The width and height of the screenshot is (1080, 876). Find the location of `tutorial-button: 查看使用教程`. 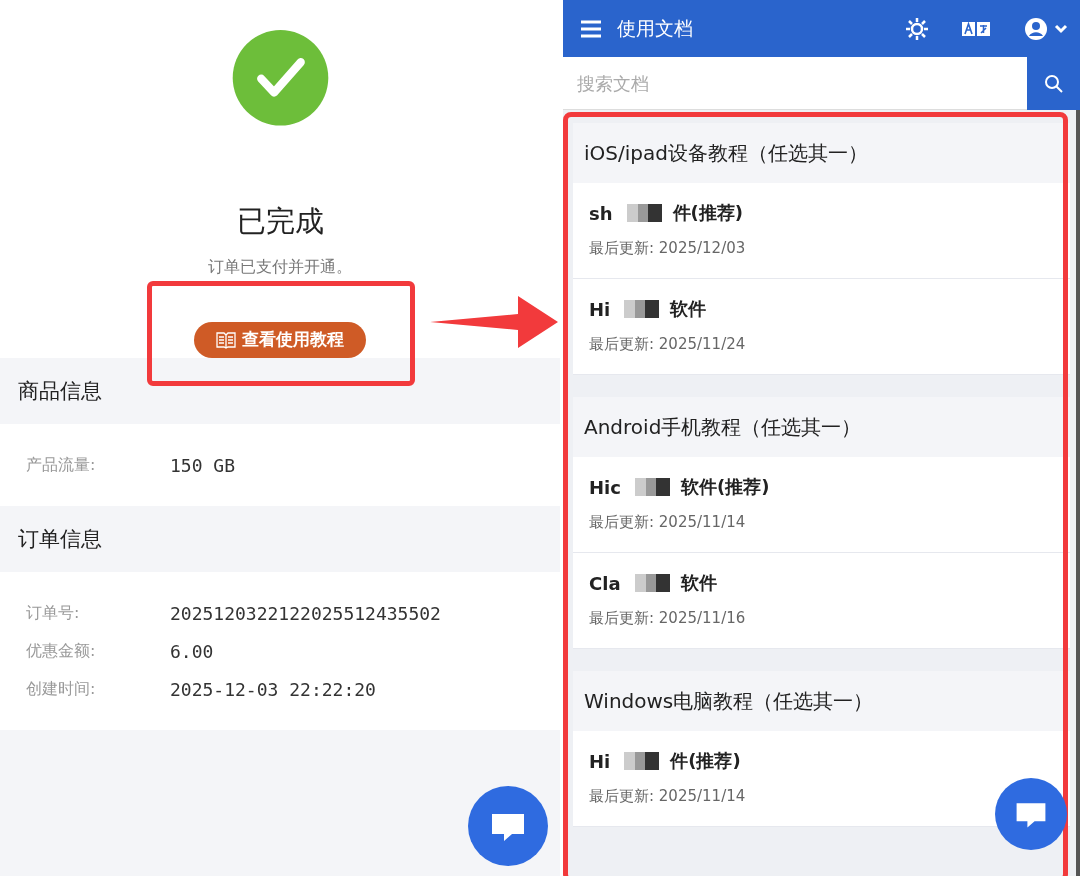

tutorial-button: 查看使用教程 is located at coordinates (280, 339).